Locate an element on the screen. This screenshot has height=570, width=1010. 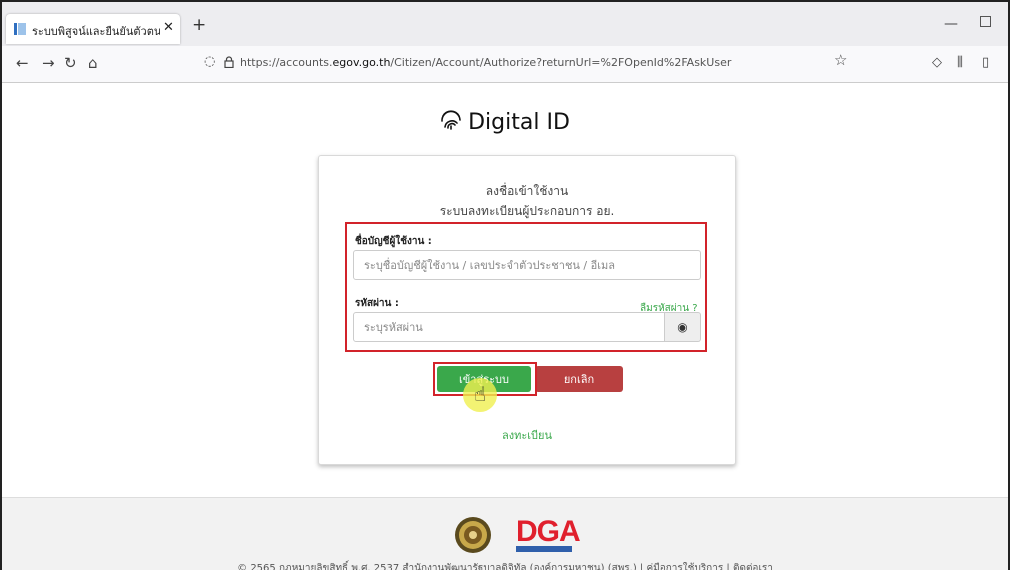
cancel-button: ยกเลิก is located at coordinates (579, 379).